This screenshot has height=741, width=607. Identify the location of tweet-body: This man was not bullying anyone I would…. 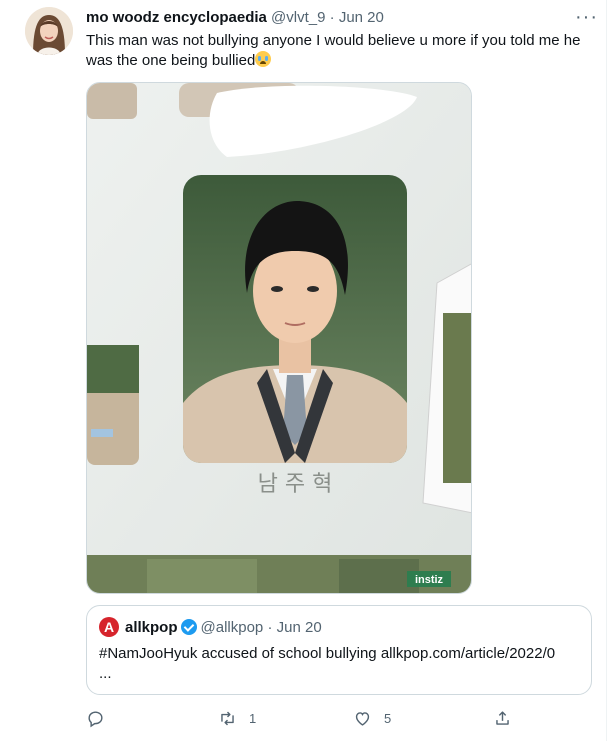
(333, 50).